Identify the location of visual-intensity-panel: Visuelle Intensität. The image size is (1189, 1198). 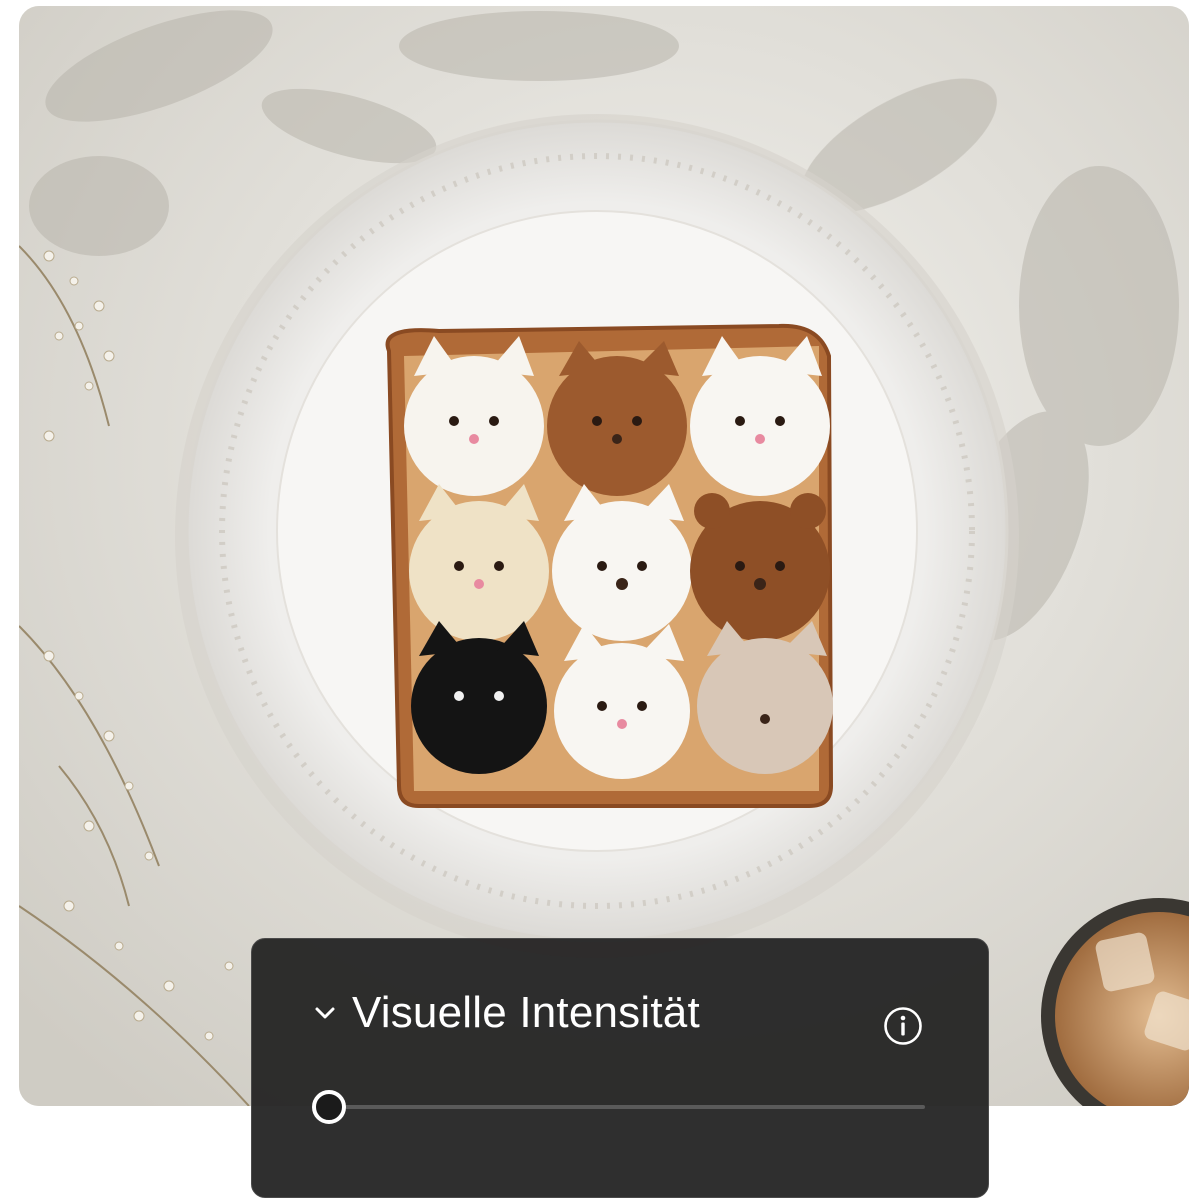
(620, 1068).